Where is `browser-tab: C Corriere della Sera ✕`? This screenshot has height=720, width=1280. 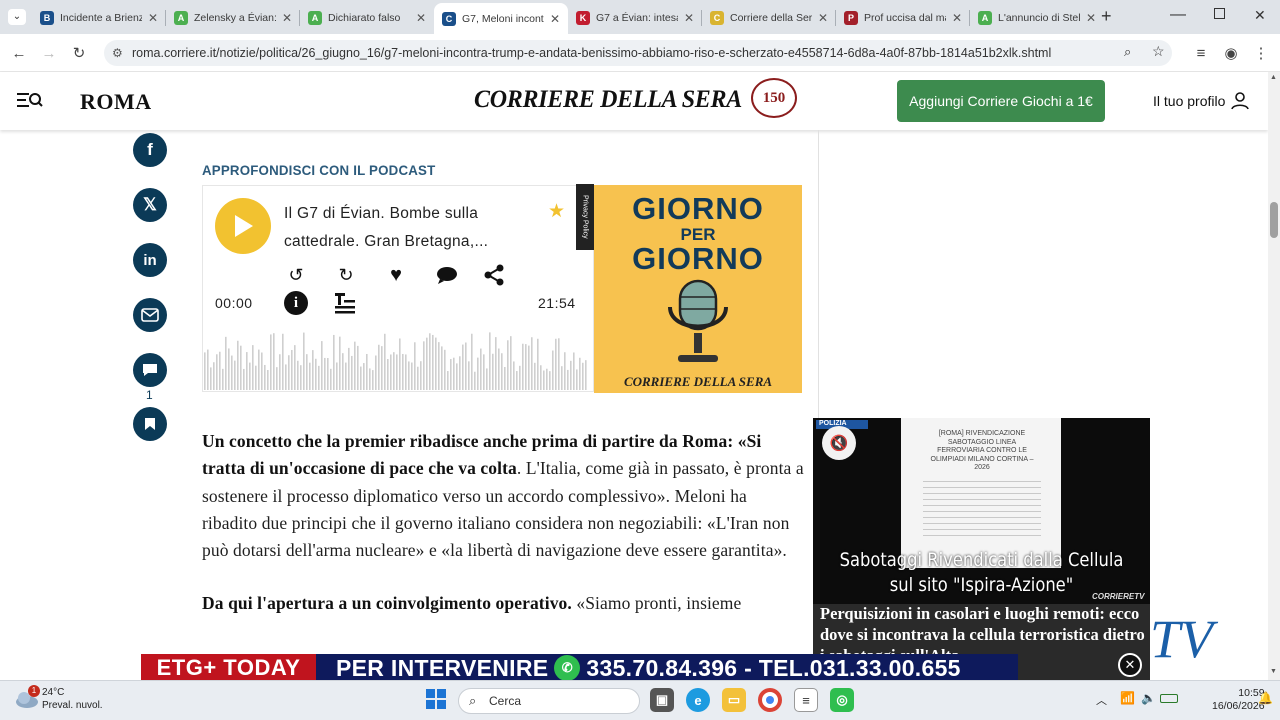
browser-tab: C Corriere della Sera ✕ is located at coordinates (769, 18).